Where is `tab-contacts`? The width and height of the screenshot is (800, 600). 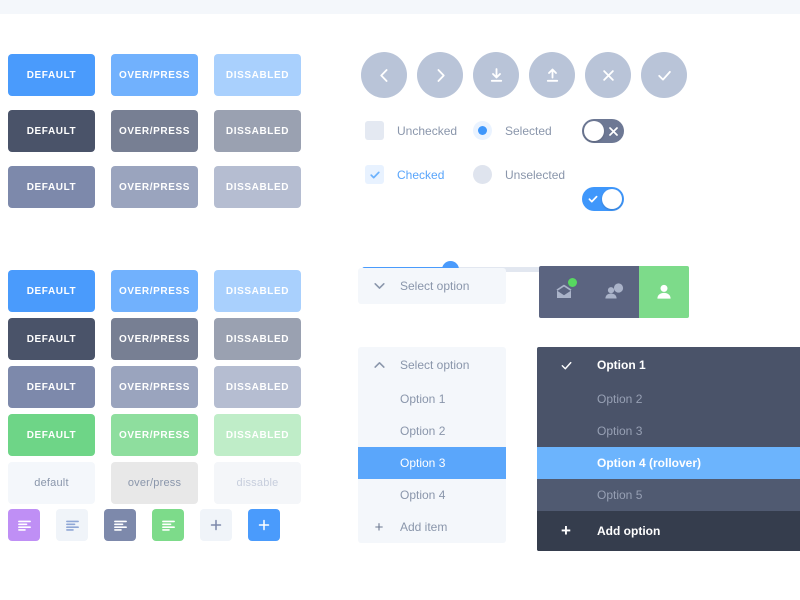 tab-contacts is located at coordinates (614, 292).